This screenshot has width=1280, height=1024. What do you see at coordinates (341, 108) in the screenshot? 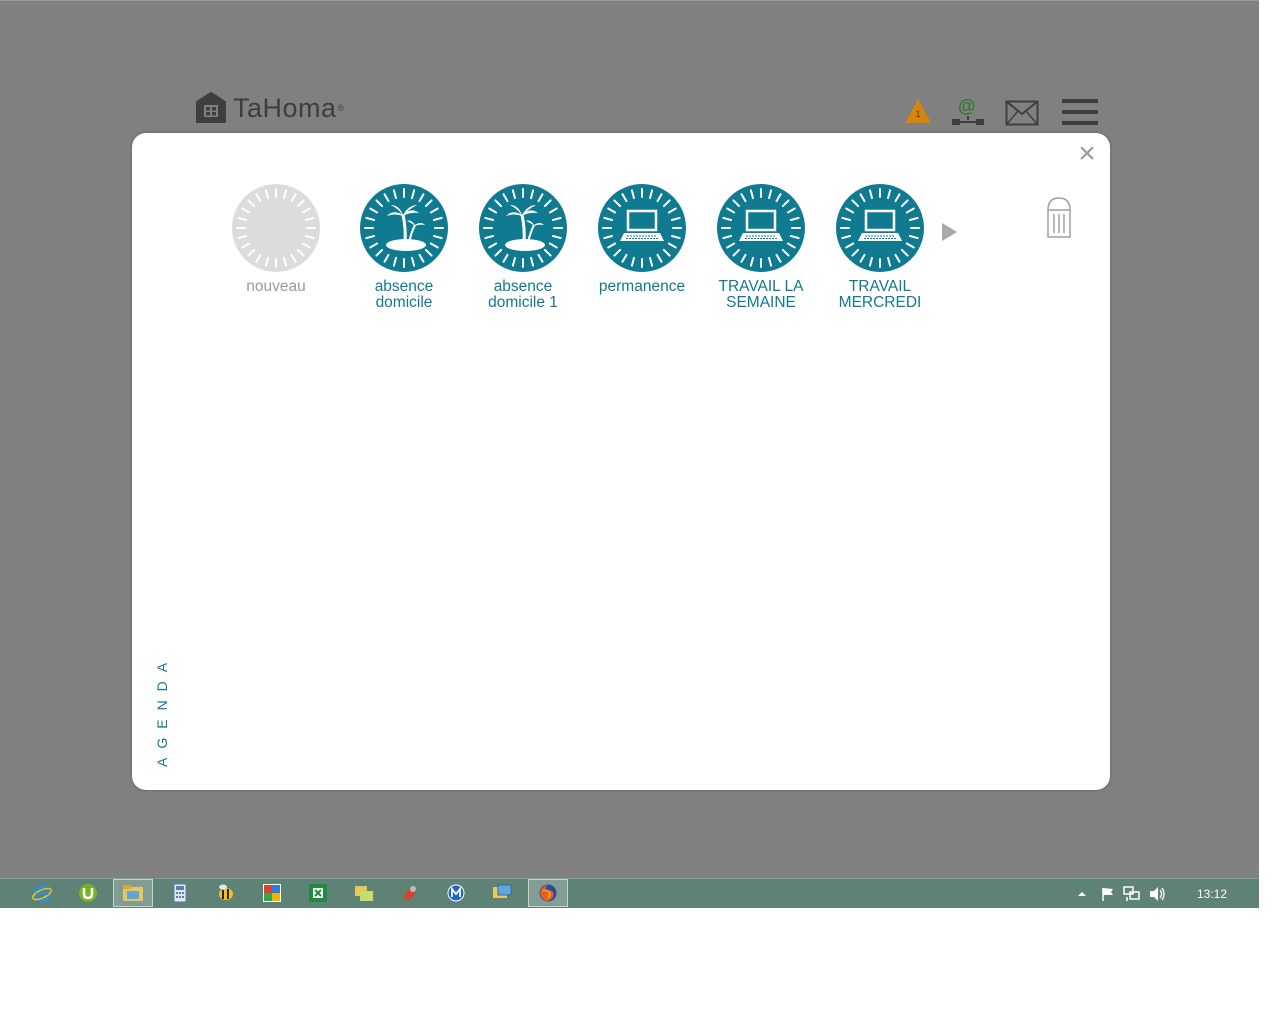
I see `registered-mark: ®` at bounding box center [341, 108].